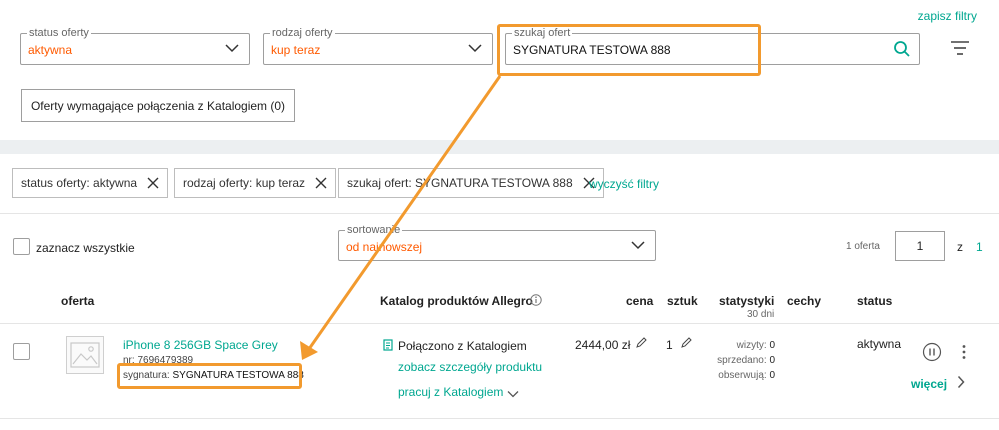 This screenshot has height=430, width=999. Describe the element at coordinates (21, 351) in the screenshot. I see `offer-checkbox` at that location.